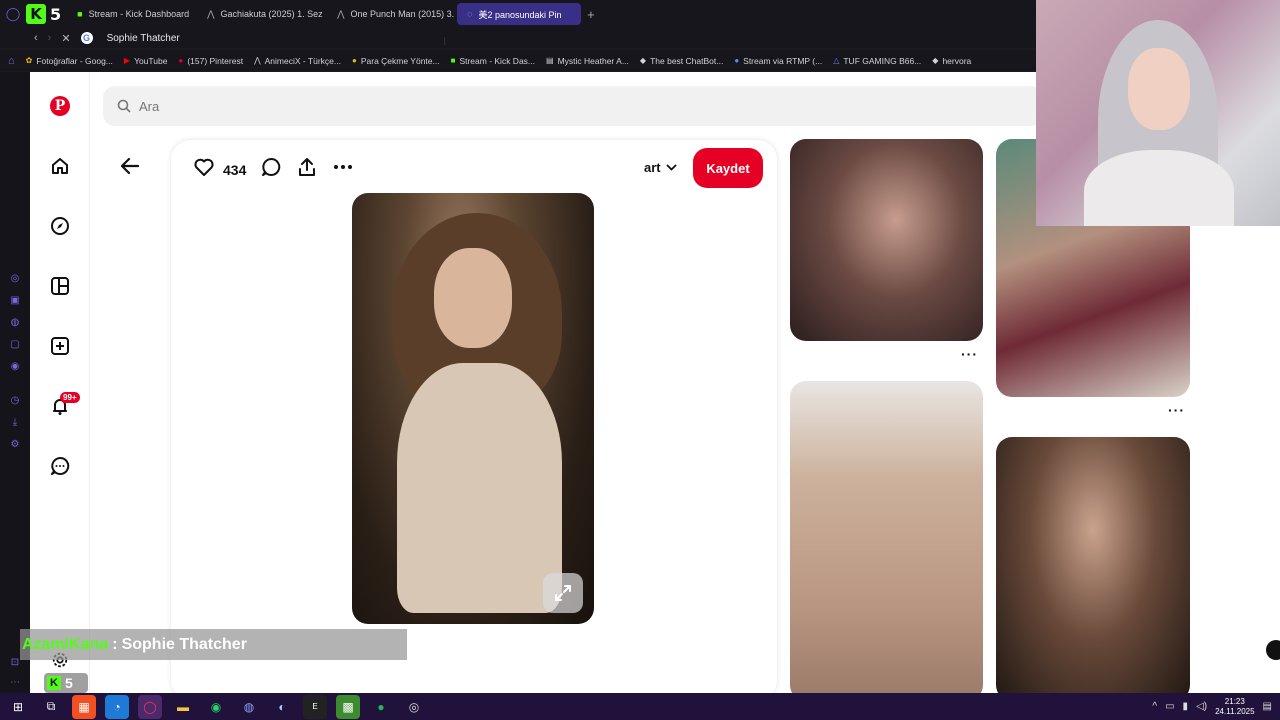 Image resolution: width=1280 pixels, height=720 pixels. What do you see at coordinates (130, 166) in the screenshot?
I see `back-arrow-button` at bounding box center [130, 166].